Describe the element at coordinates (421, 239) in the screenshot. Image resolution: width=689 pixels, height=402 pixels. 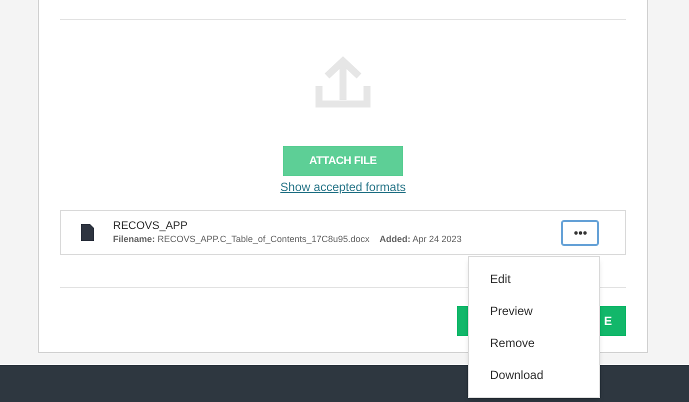
I see `added-date: Added: Apr 24 2023` at that location.